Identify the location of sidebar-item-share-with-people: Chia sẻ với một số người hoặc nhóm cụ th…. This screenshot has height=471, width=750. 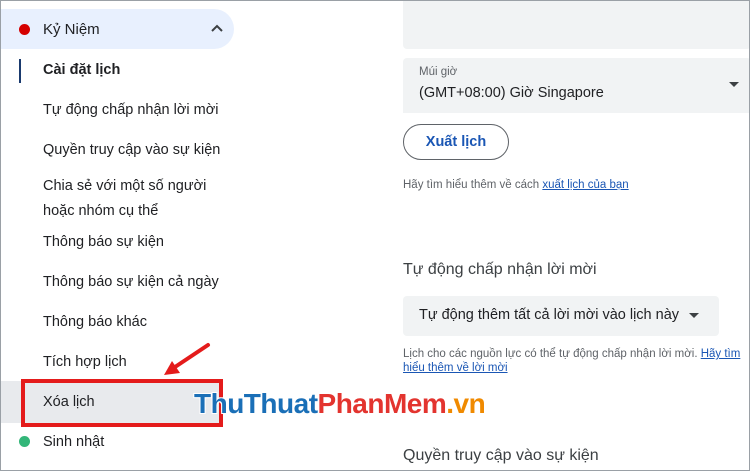
(124, 198).